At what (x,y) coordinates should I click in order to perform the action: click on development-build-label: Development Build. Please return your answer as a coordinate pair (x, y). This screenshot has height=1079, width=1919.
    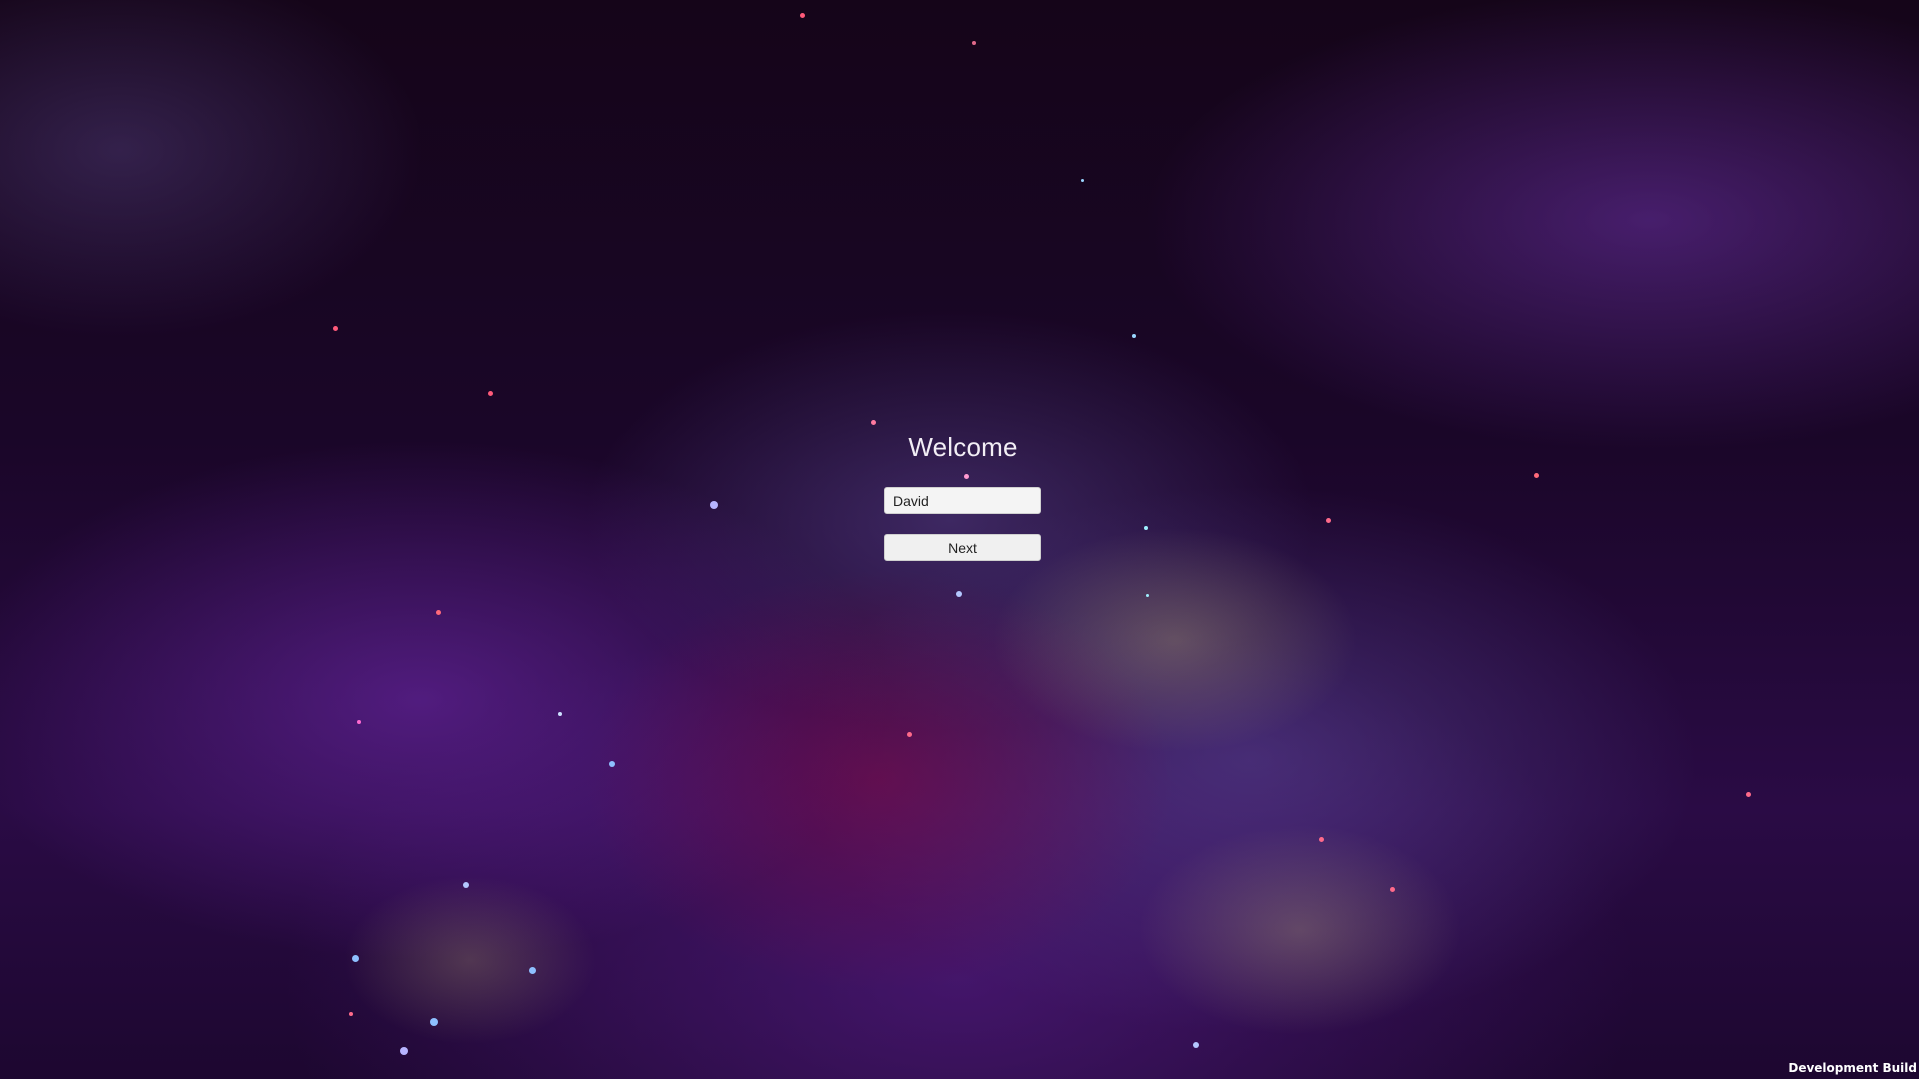
    Looking at the image, I should click on (1852, 1068).